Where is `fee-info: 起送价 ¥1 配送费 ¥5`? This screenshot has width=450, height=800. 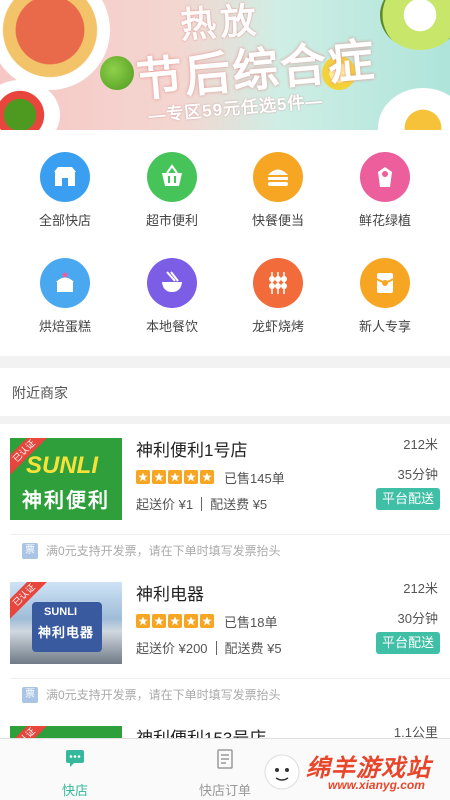
fee-info: 起送价 ¥1 配送费 ¥5 is located at coordinates (201, 503).